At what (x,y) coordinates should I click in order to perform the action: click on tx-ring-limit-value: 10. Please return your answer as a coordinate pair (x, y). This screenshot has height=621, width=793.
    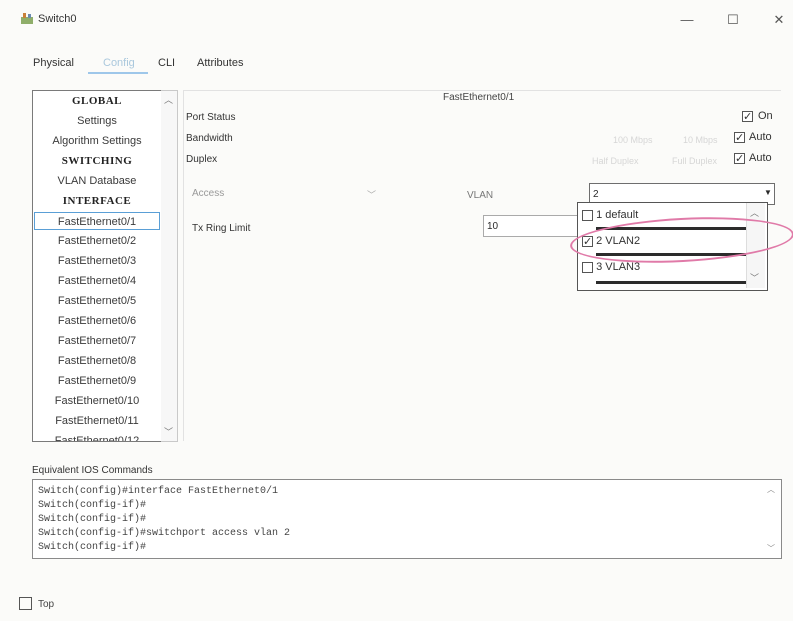
    Looking at the image, I should click on (493, 226).